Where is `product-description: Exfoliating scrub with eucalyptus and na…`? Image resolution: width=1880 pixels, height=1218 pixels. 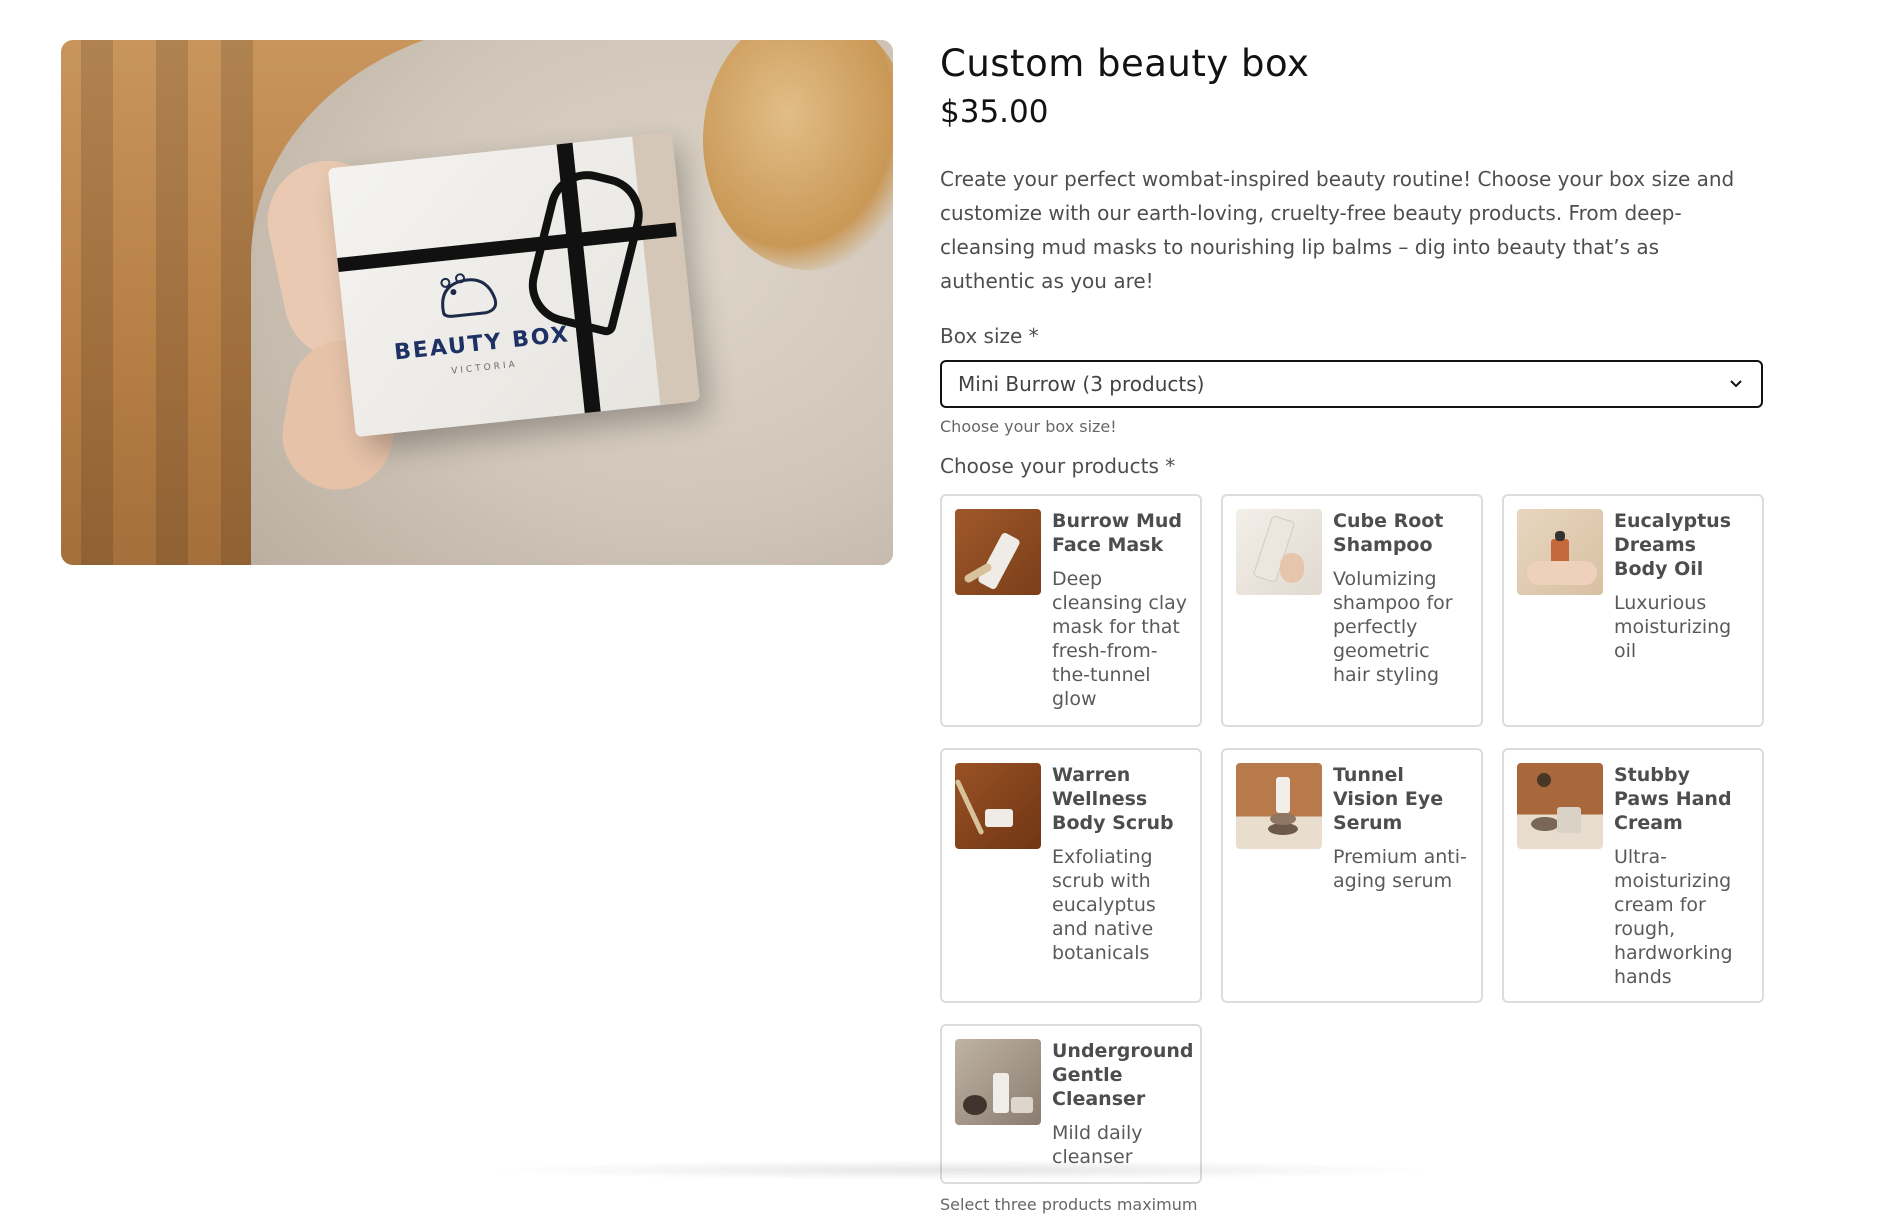
product-description: Exfoliating scrub with eucalyptus and na… is located at coordinates (1104, 905).